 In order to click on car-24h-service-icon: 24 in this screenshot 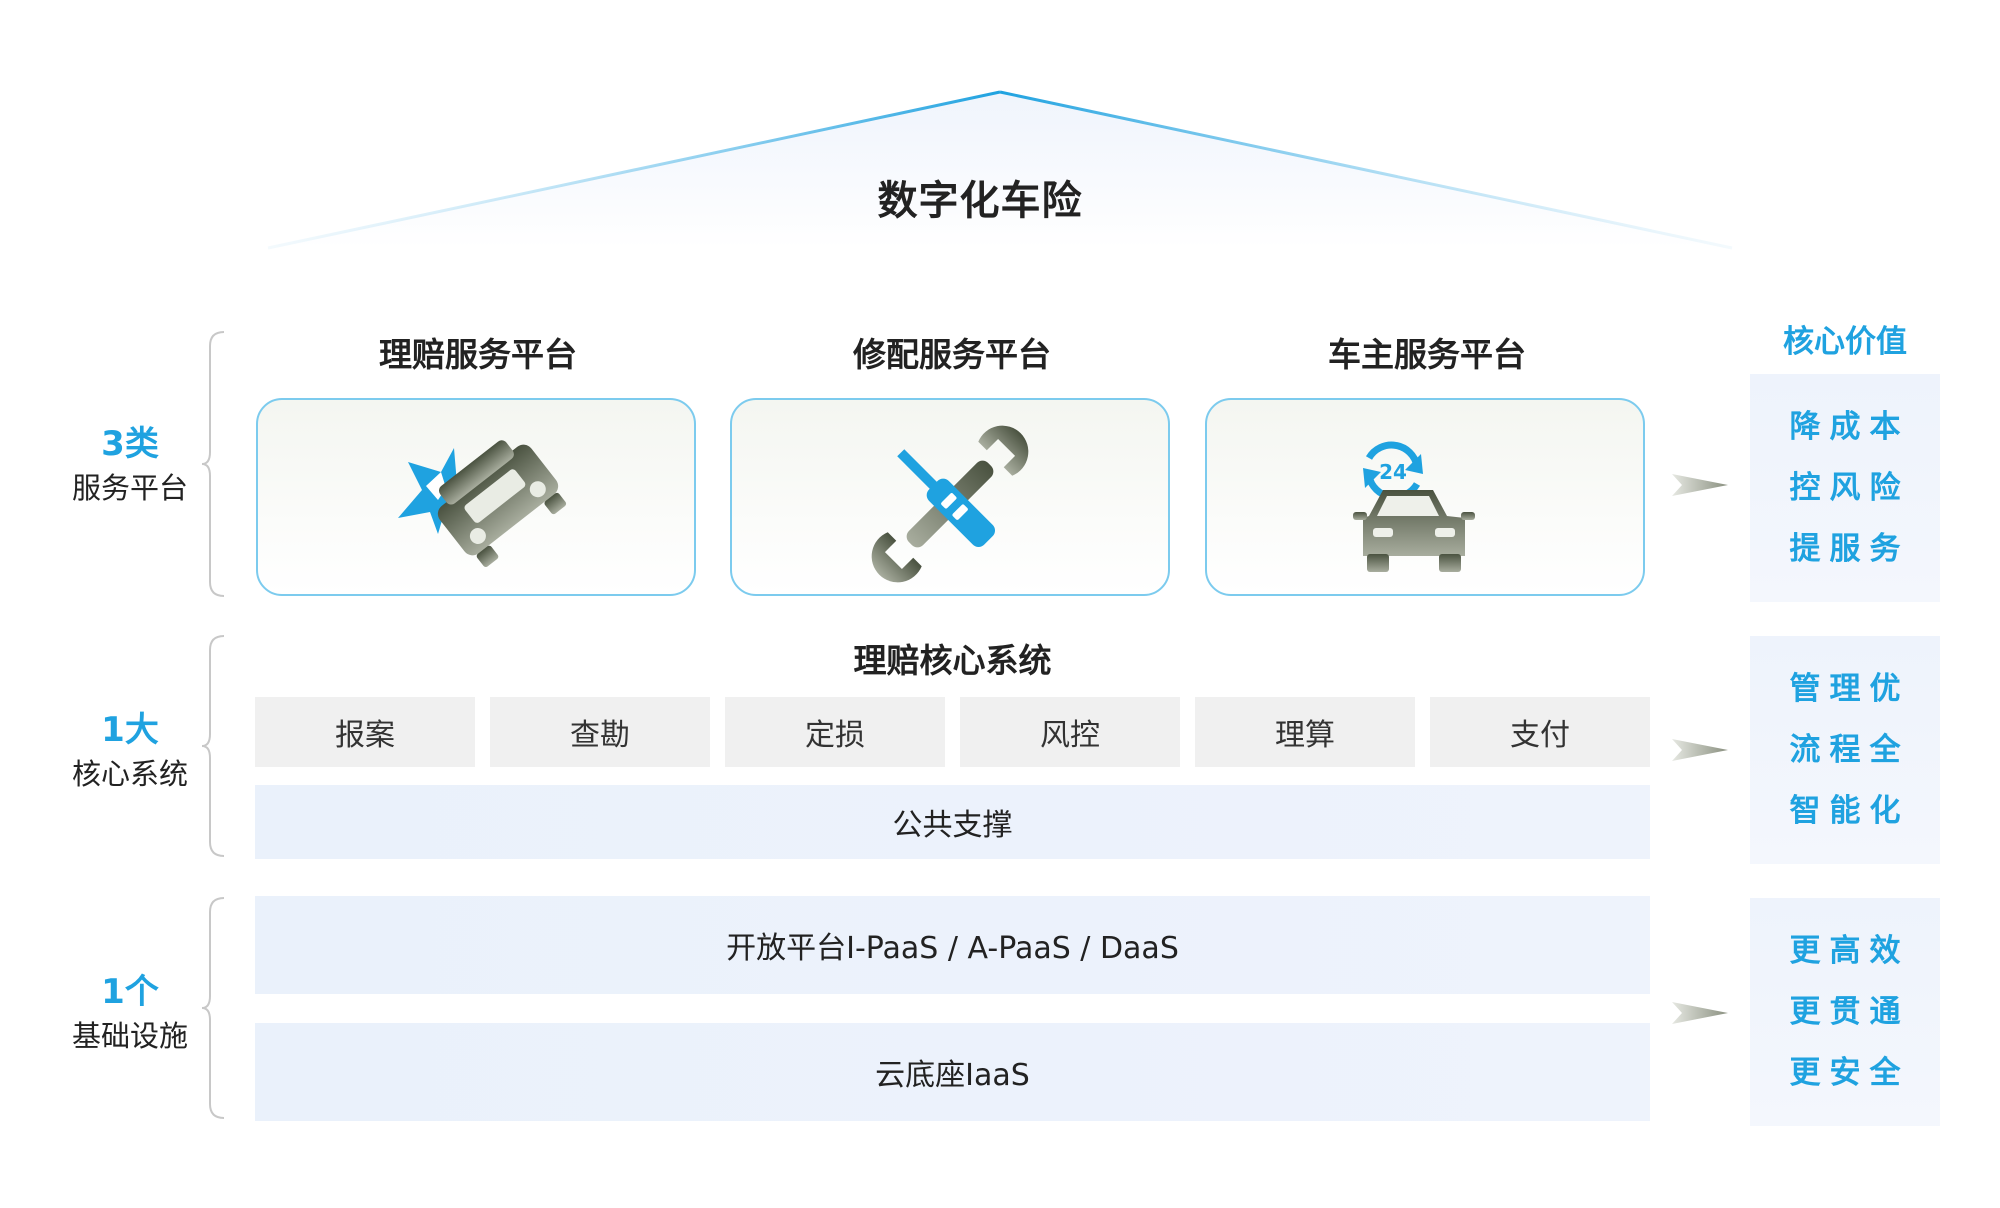, I will do `click(1414, 506)`.